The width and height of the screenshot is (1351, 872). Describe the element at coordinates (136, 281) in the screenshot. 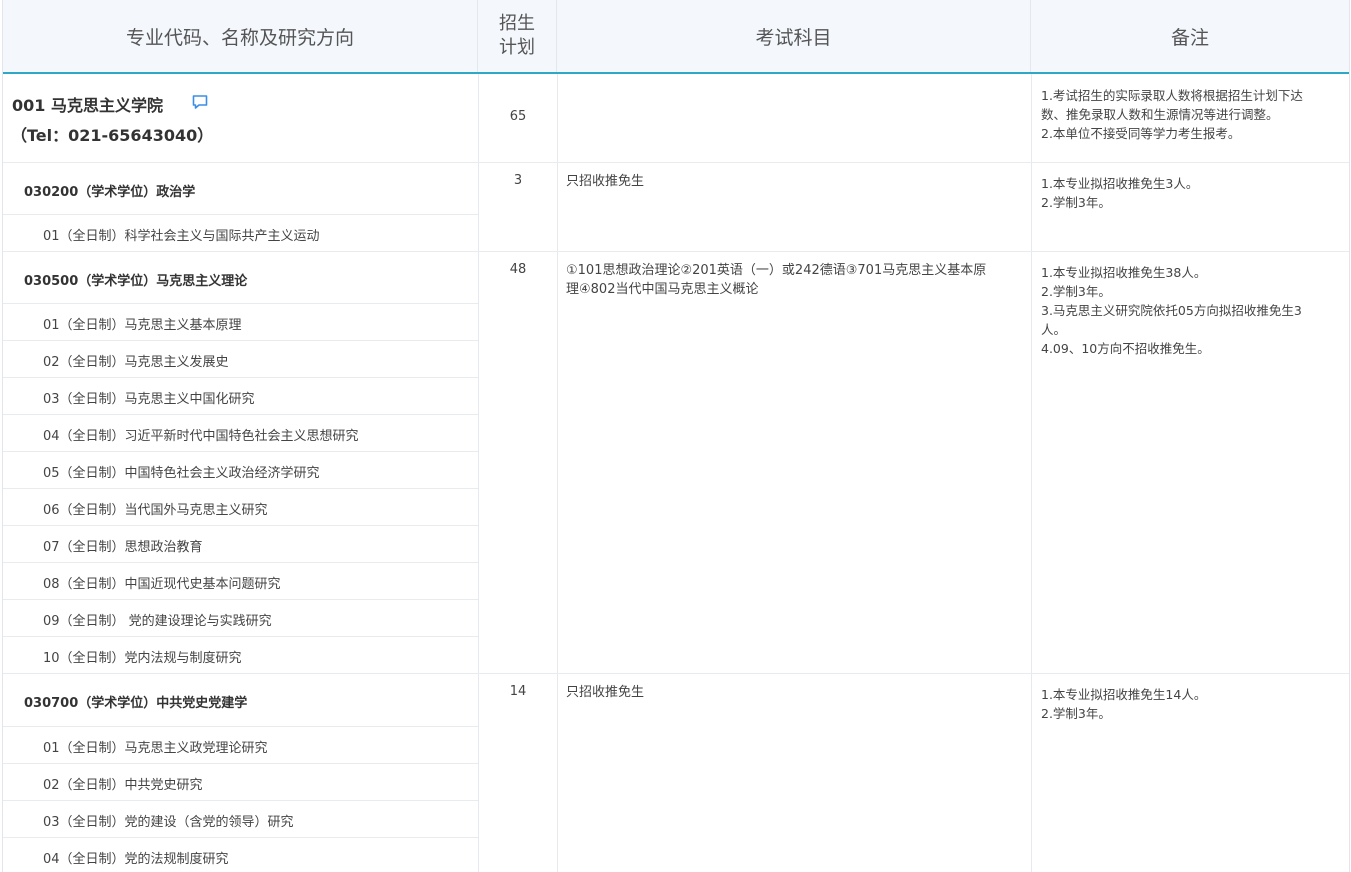

I see `major-title: 030500（学术学位）马克思主义理论` at that location.